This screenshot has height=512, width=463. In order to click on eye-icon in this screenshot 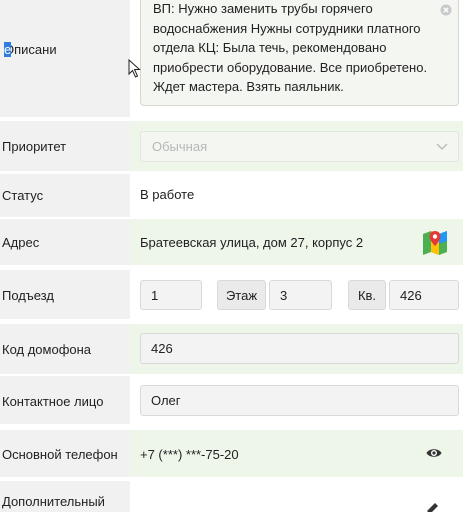, I will do `click(434, 453)`.